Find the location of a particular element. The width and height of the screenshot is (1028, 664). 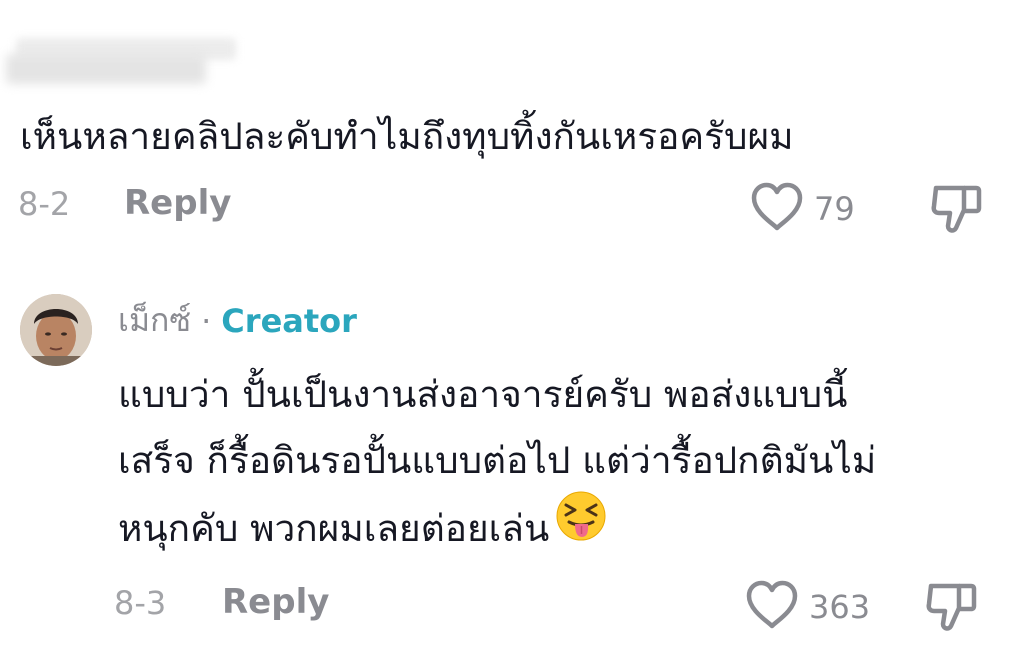

comment-date: 8-3 is located at coordinates (140, 603).